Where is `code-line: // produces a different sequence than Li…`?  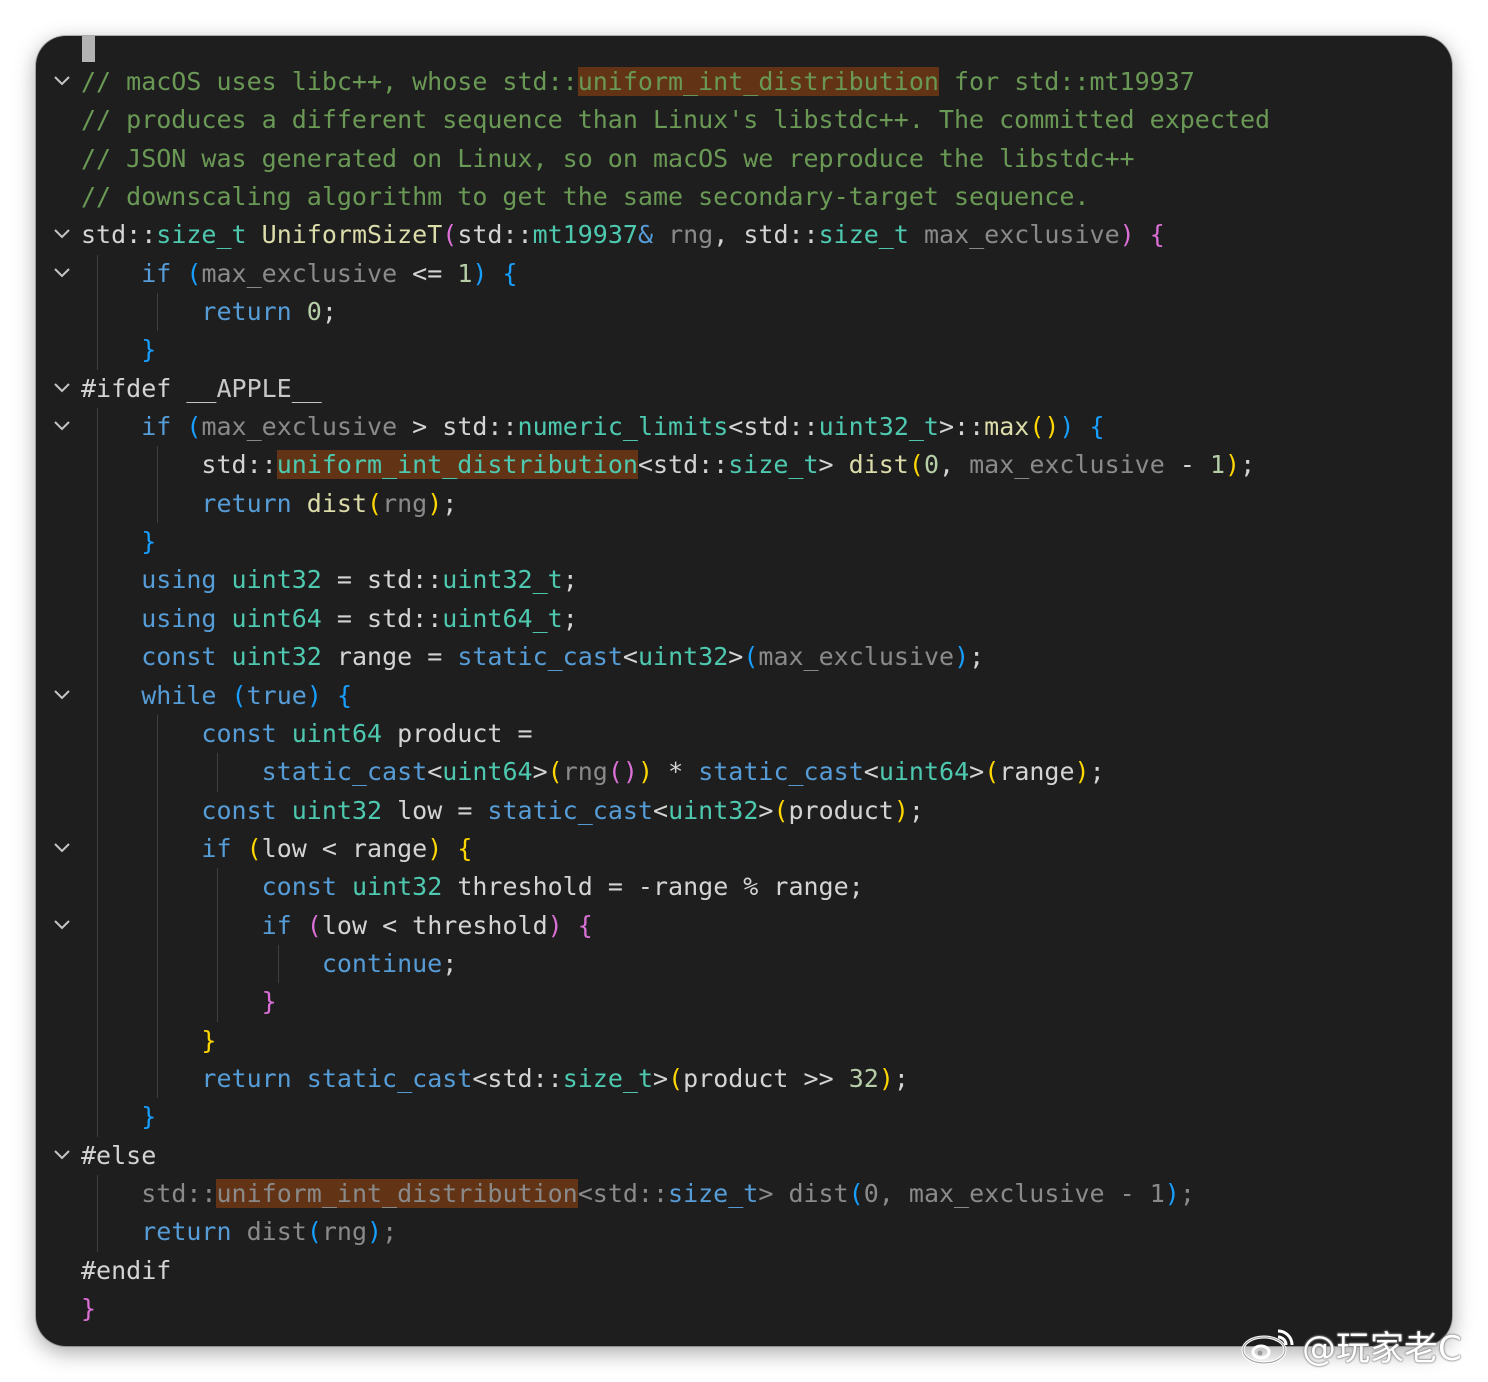 code-line: // produces a different sequence than Li… is located at coordinates (744, 120).